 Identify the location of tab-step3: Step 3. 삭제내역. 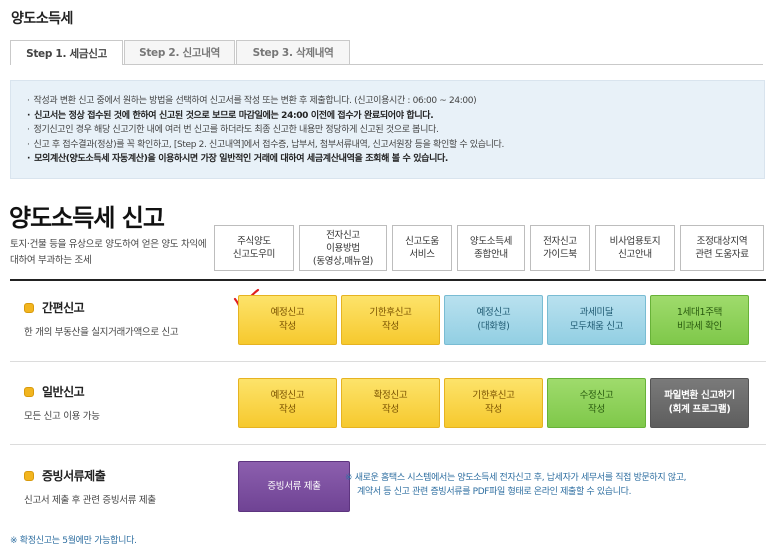
(293, 52).